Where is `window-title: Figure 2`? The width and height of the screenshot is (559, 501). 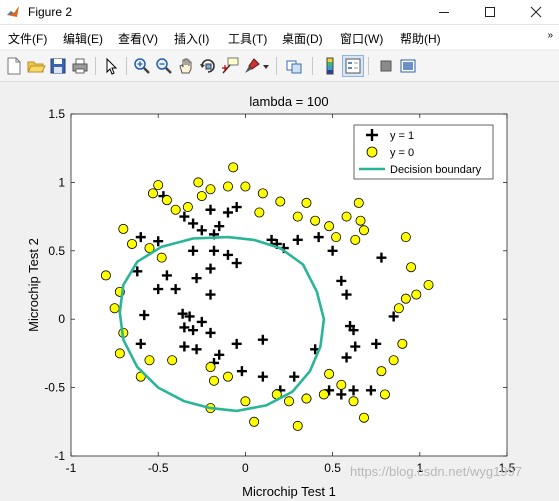
window-title: Figure 2 is located at coordinates (50, 12).